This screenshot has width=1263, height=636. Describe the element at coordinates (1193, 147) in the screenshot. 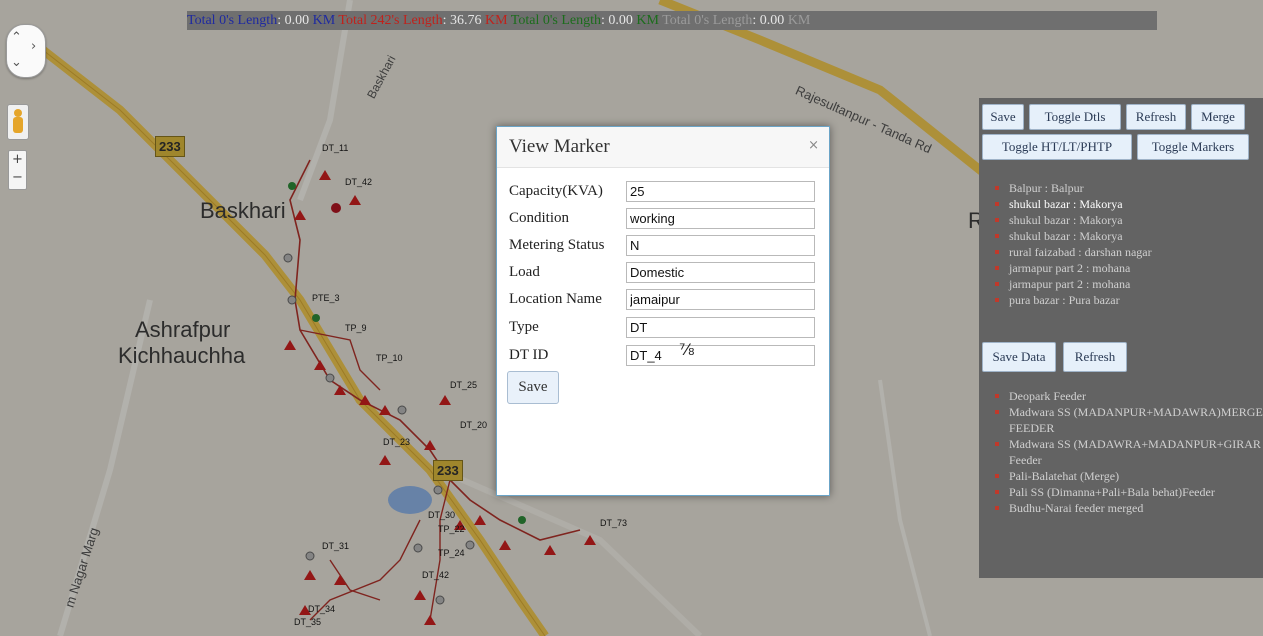

I see `toggle-markers-button: Toggle Markers` at that location.